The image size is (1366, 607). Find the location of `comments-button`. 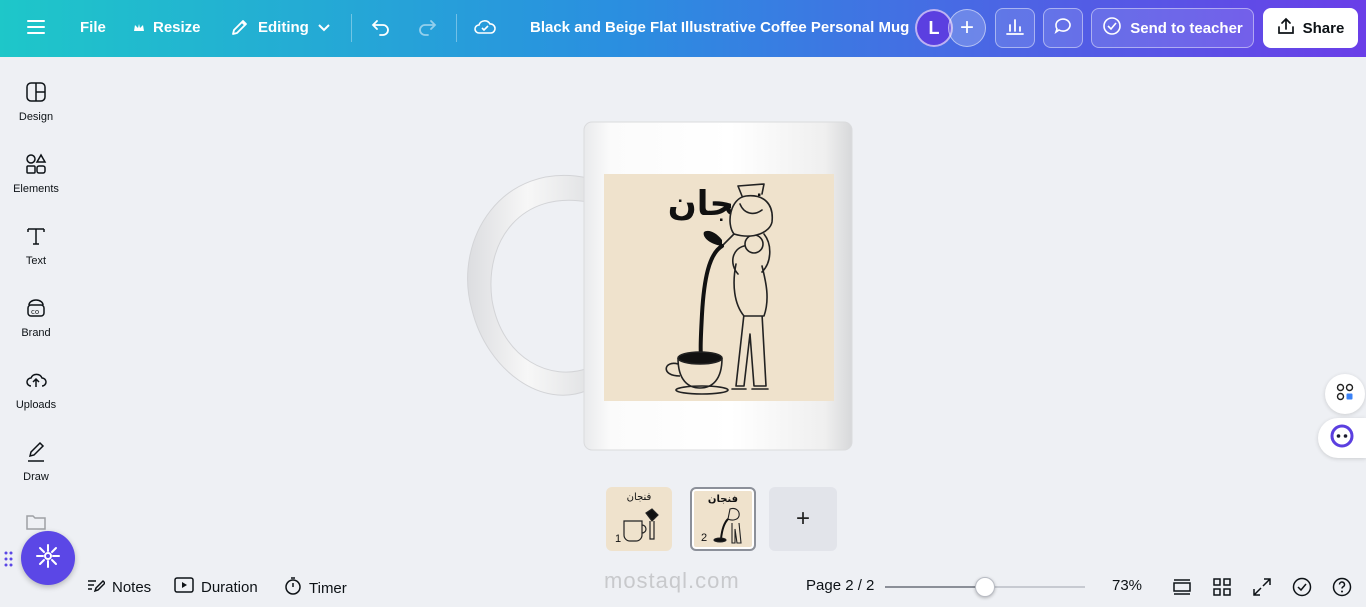

comments-button is located at coordinates (1063, 28).